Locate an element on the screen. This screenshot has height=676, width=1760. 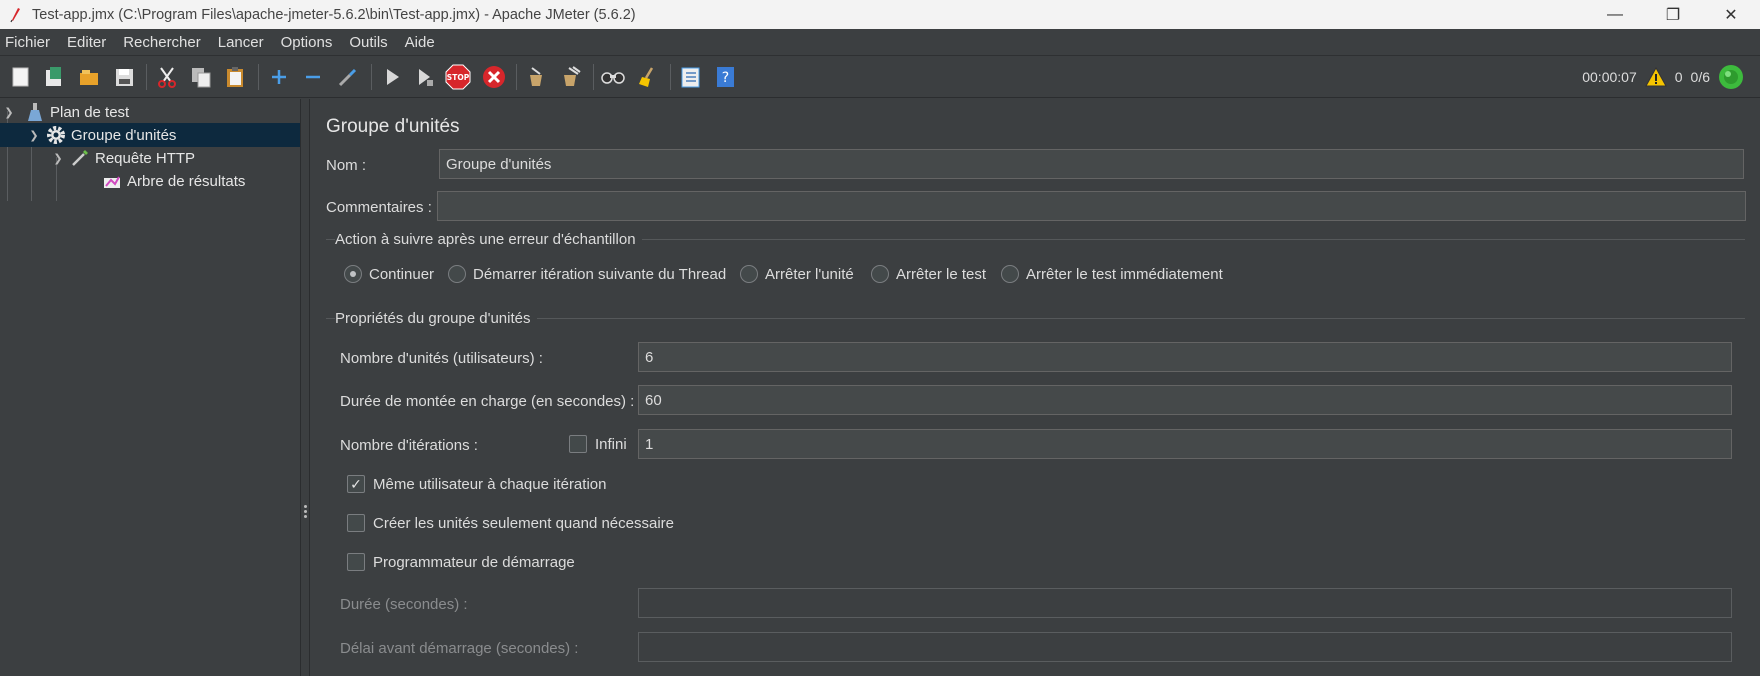
start-no-pause-icon is located at coordinates (424, 77).